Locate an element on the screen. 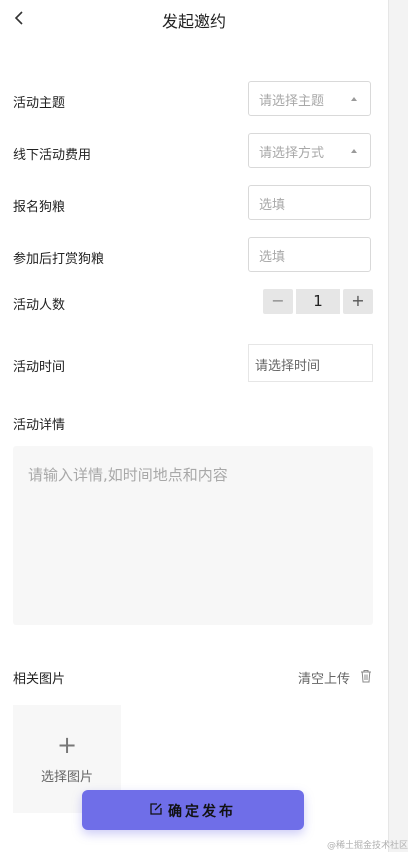 This screenshot has width=408, height=852. topic-select: 请选择主题 is located at coordinates (309, 98).